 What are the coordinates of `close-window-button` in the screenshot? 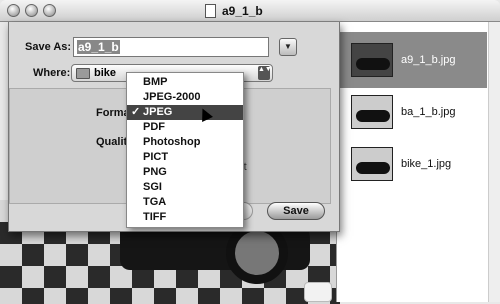 It's located at (13, 10).